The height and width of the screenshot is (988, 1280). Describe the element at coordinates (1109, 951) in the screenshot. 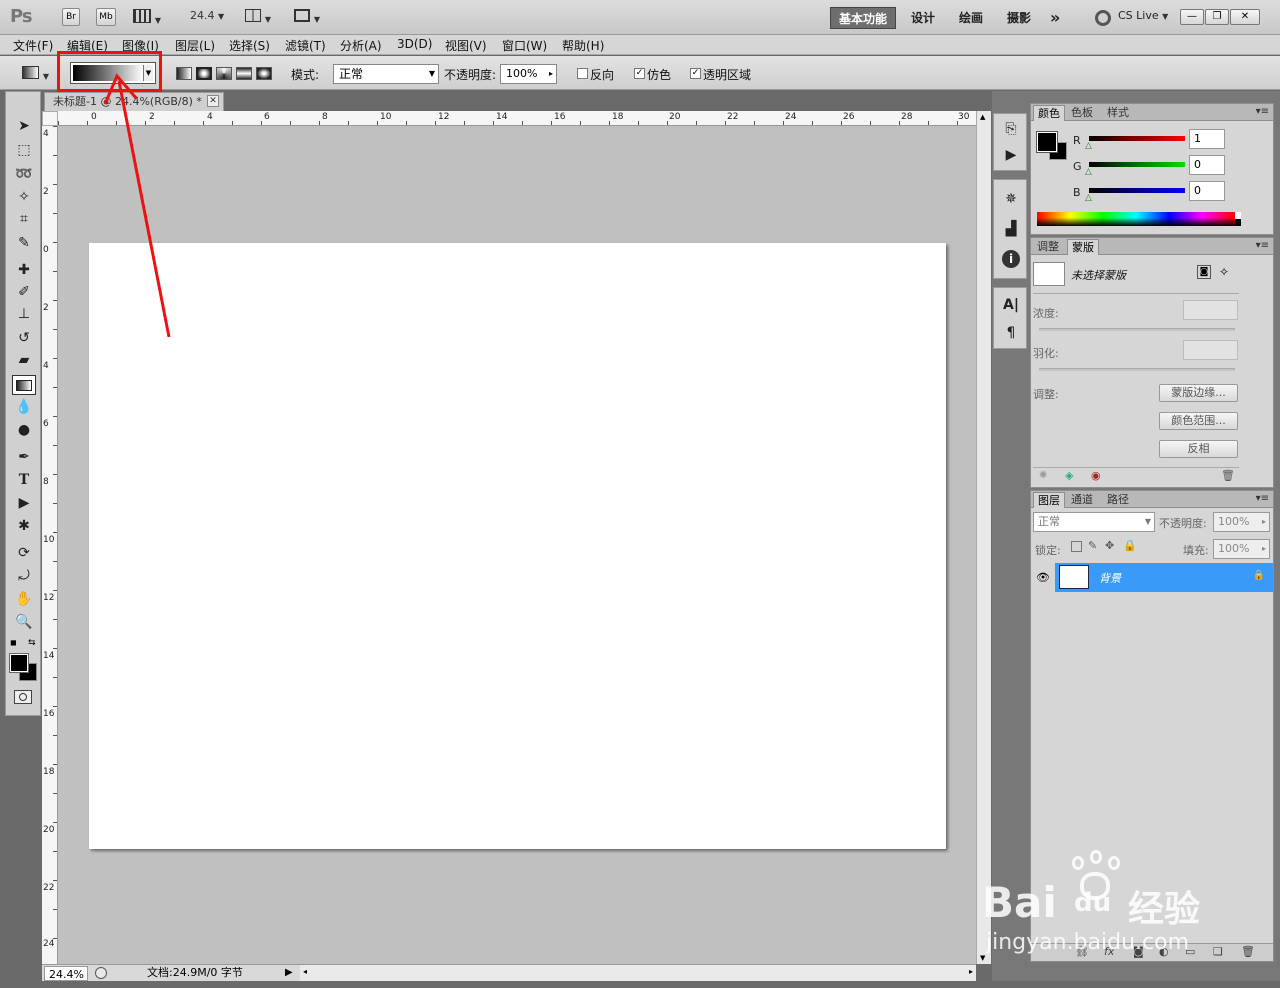

I see `layer-style-icon: fx` at that location.